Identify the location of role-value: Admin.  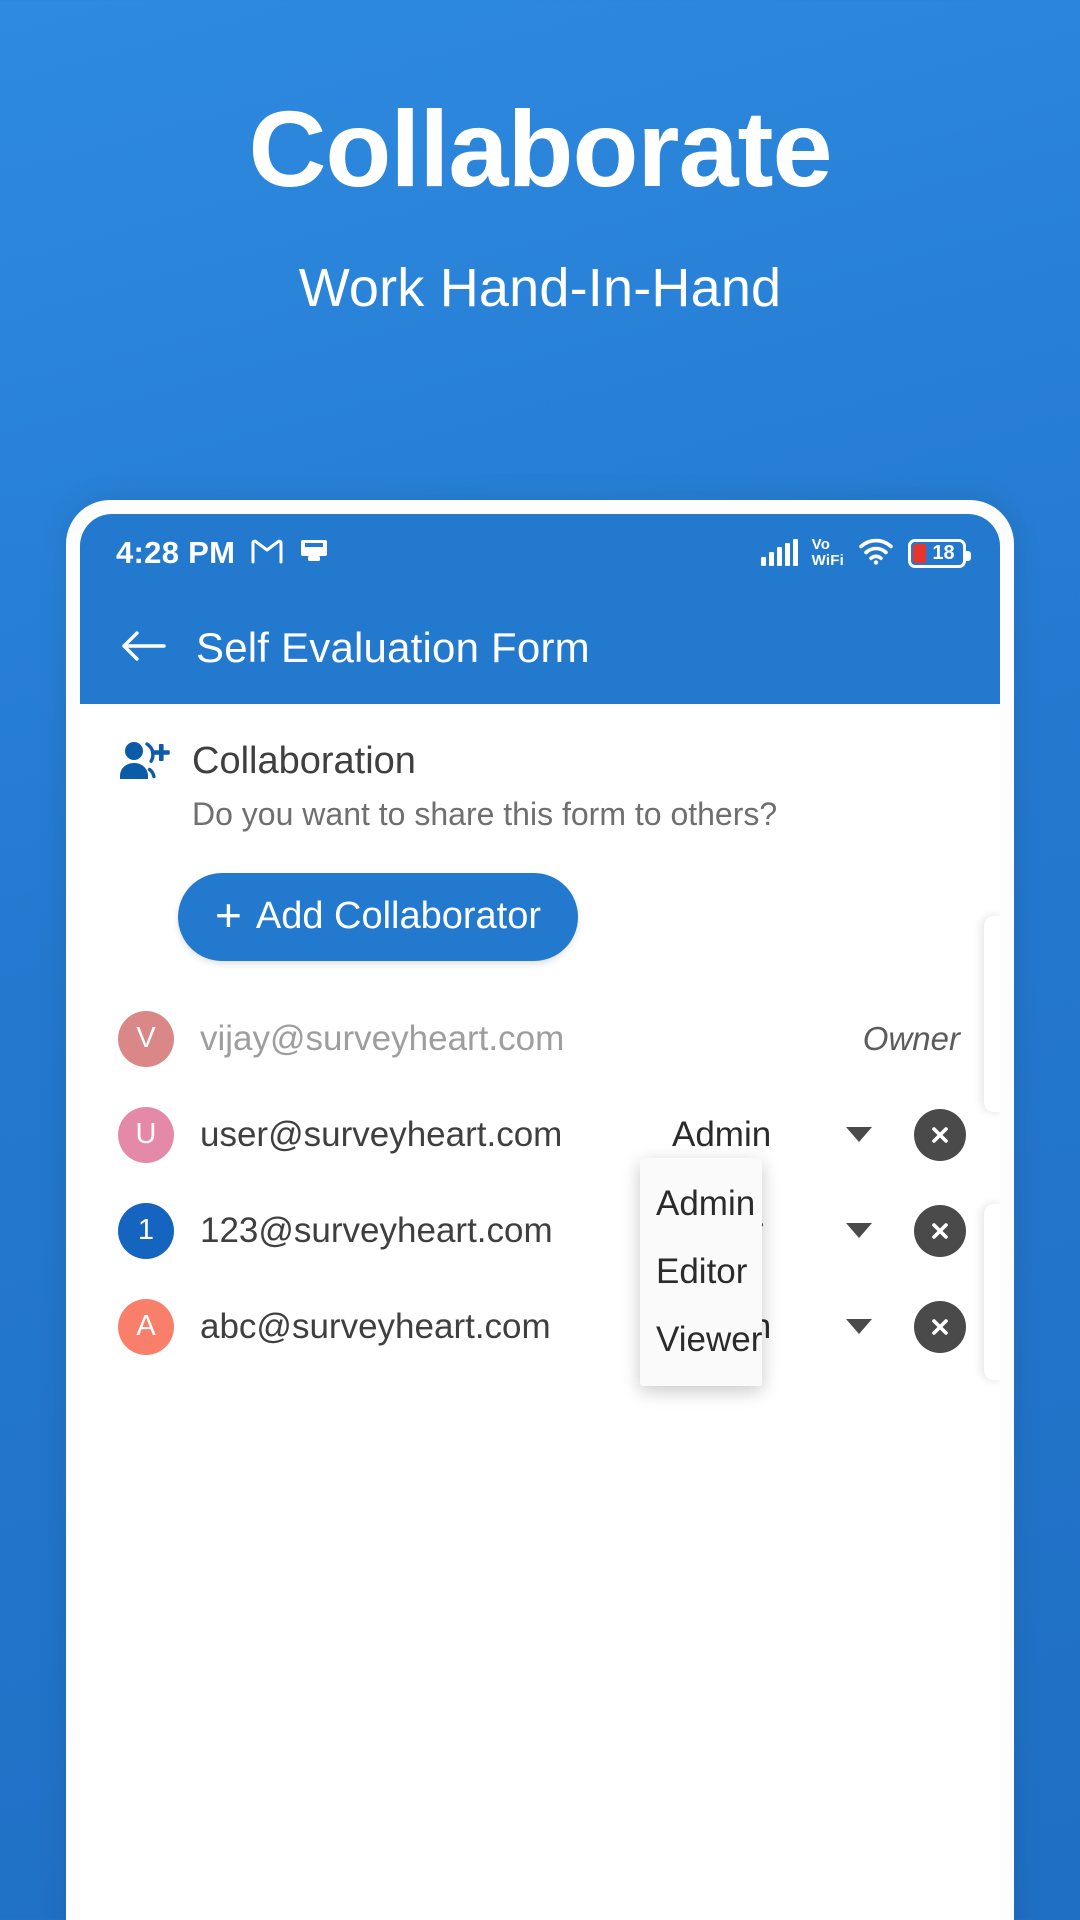
(722, 1134).